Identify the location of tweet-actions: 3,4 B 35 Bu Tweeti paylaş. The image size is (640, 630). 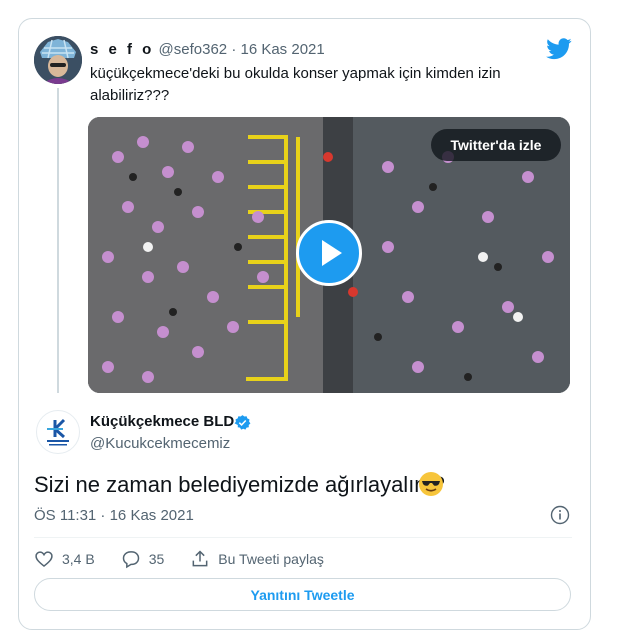
(192, 559).